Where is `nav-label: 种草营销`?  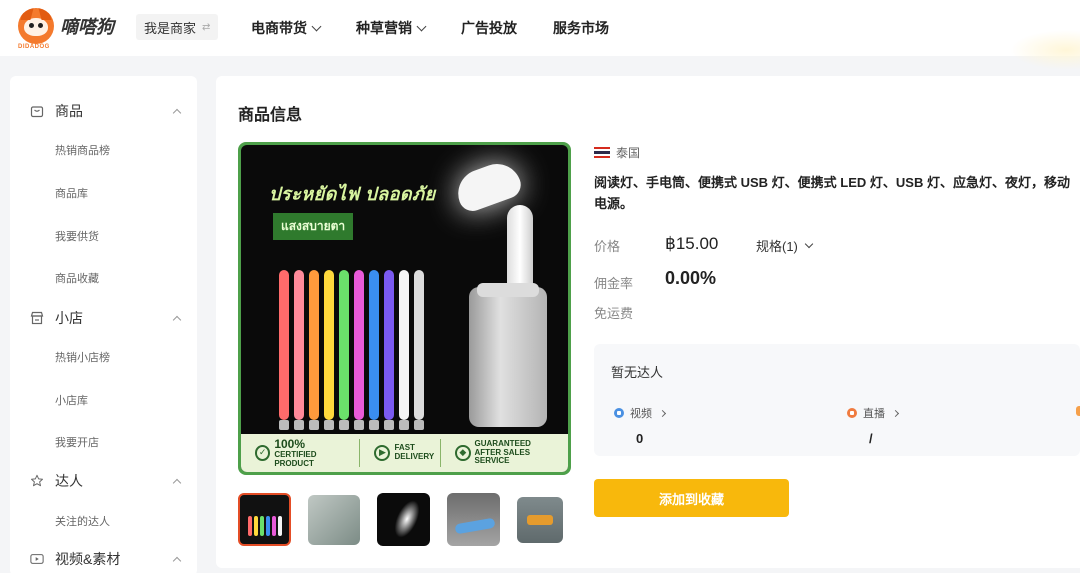 nav-label: 种草营销 is located at coordinates (384, 28).